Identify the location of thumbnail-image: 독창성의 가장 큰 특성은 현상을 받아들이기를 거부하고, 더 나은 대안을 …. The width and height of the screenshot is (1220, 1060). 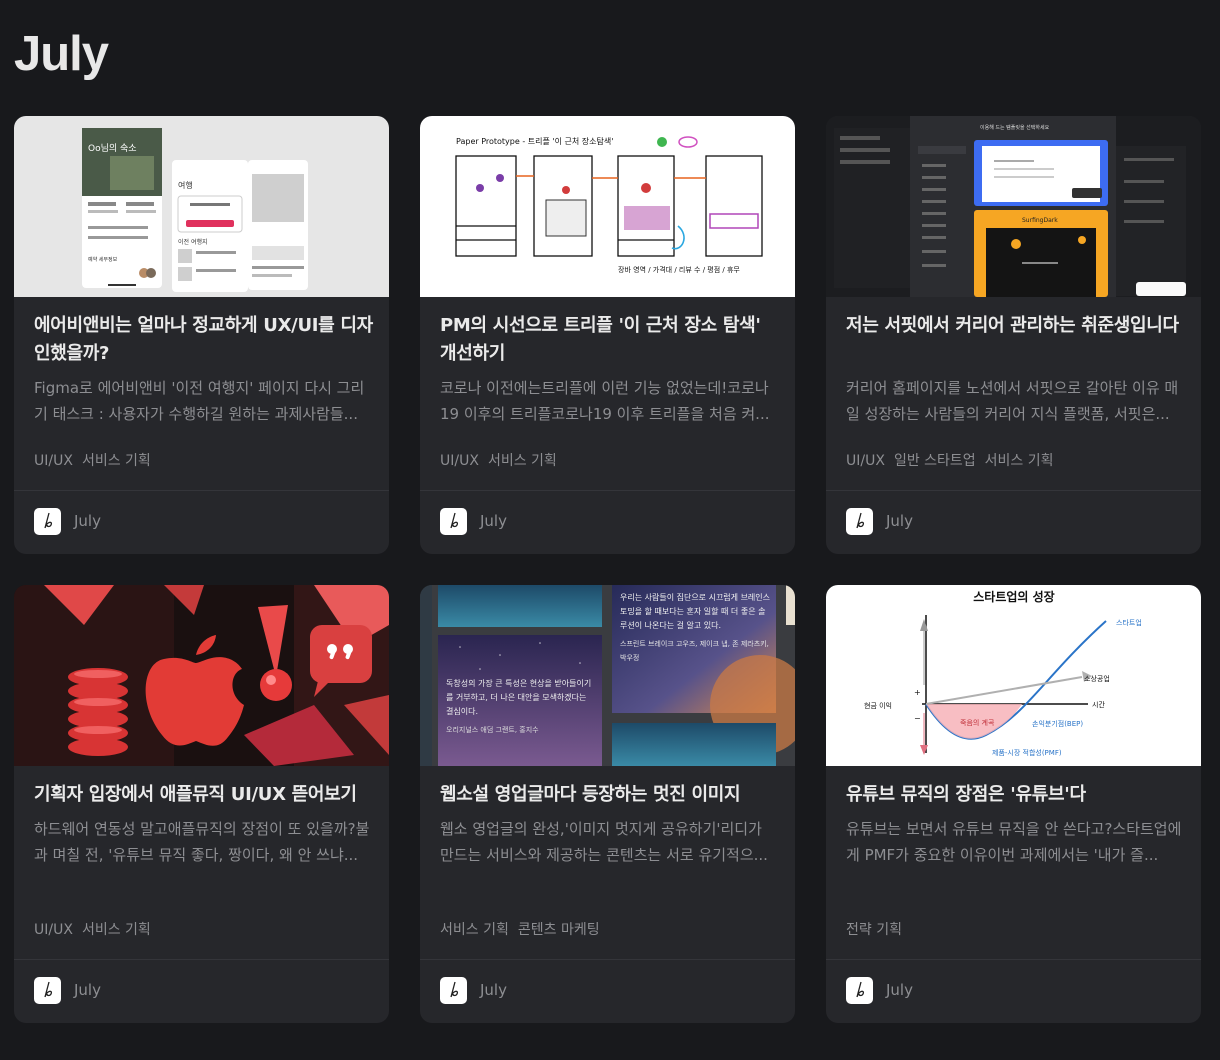
(607, 675).